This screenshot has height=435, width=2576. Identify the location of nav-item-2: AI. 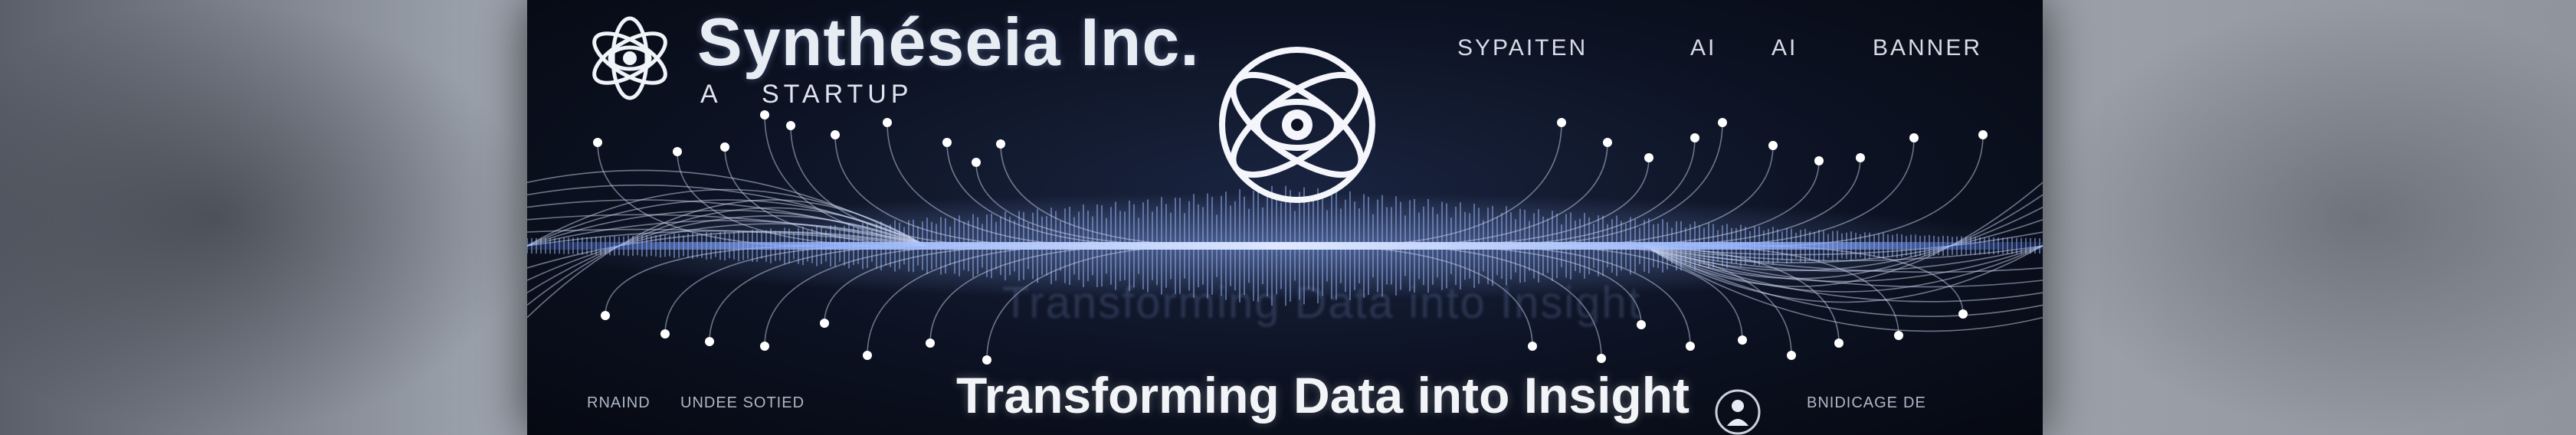
(1703, 48).